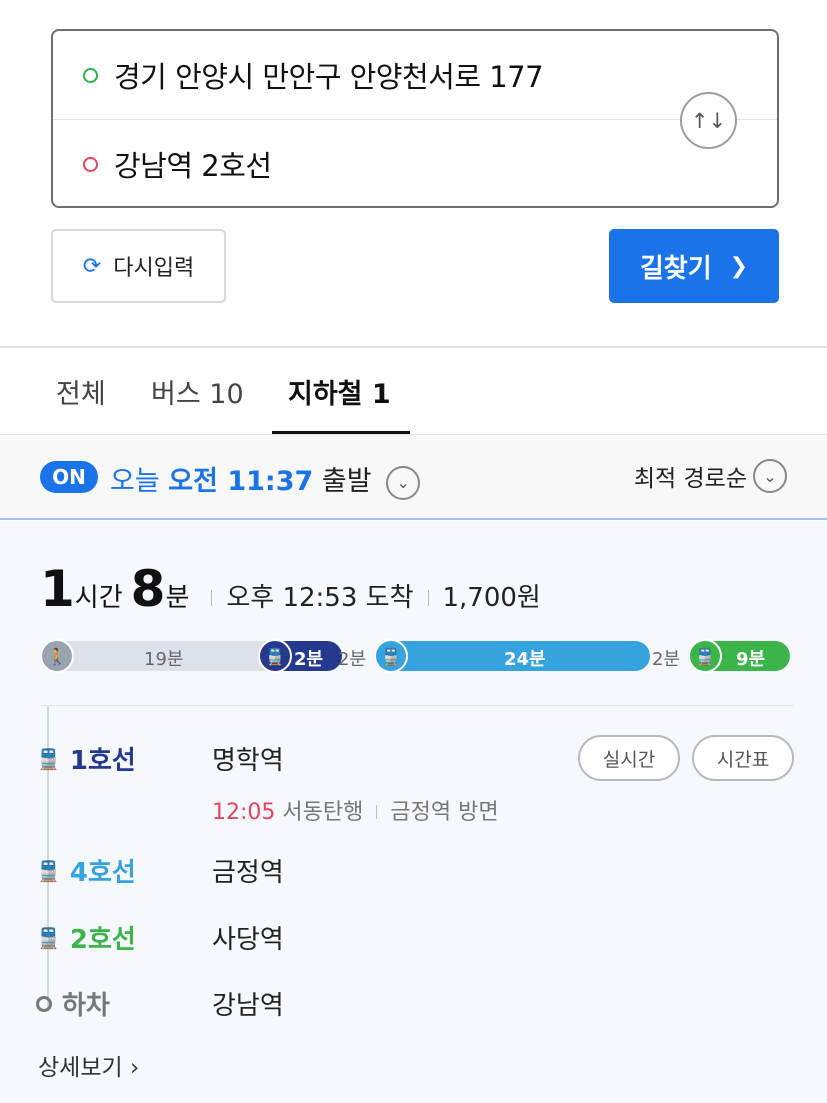 Image resolution: width=827 pixels, height=1103 pixels. What do you see at coordinates (80, 1068) in the screenshot?
I see `details-label: 상세보기` at bounding box center [80, 1068].